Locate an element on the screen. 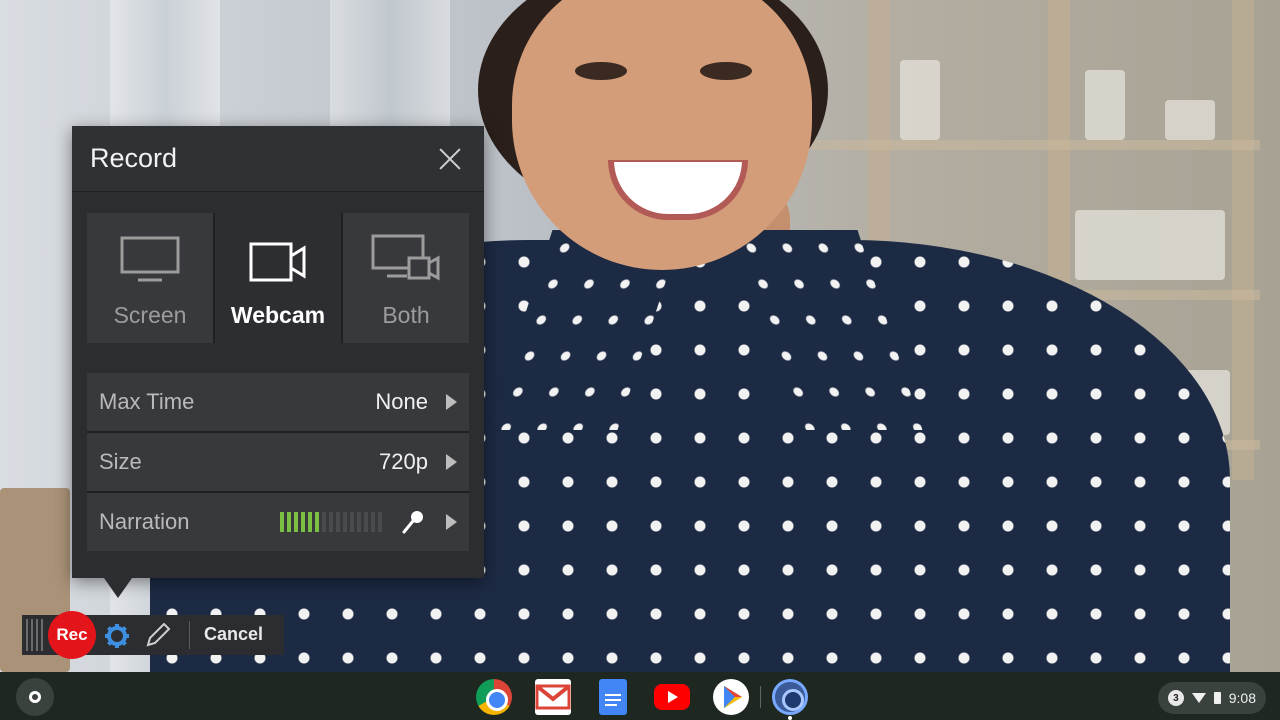 This screenshot has width=1280, height=720. setting-label: Narration is located at coordinates (144, 521).